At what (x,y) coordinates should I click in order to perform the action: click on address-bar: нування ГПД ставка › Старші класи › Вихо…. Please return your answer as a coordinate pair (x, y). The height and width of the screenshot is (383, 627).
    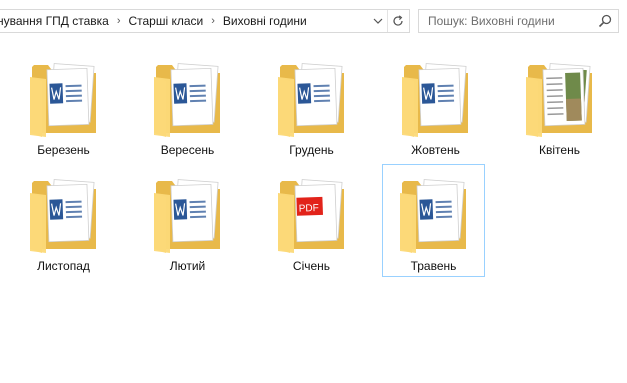
    Looking at the image, I should click on (205, 21).